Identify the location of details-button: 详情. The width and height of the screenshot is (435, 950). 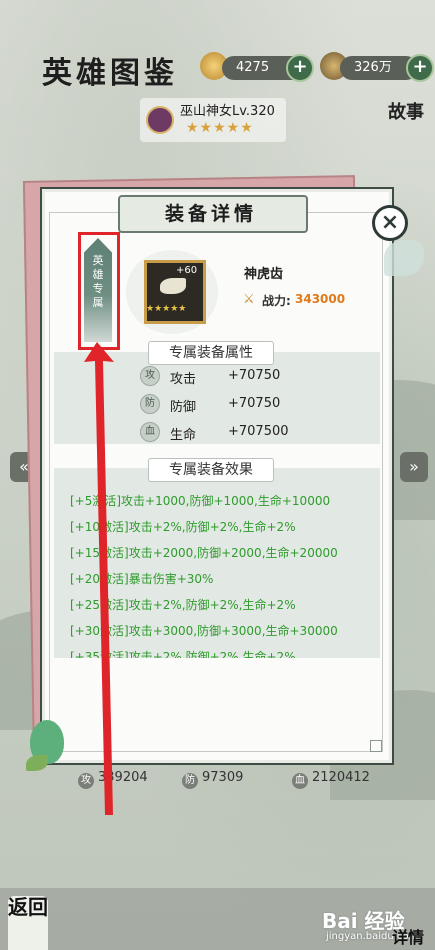
(408, 936).